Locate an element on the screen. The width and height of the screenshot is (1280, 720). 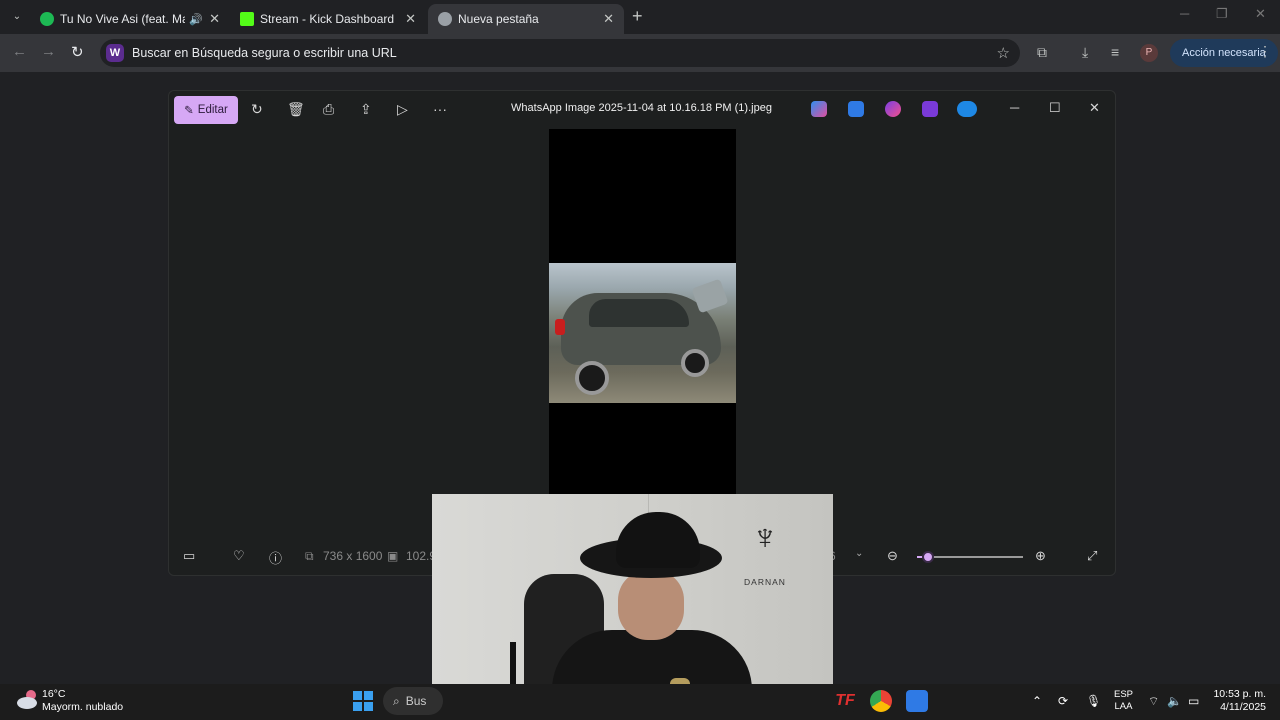
clock-date: 4/11/2025 is located at coordinates (1243, 707).